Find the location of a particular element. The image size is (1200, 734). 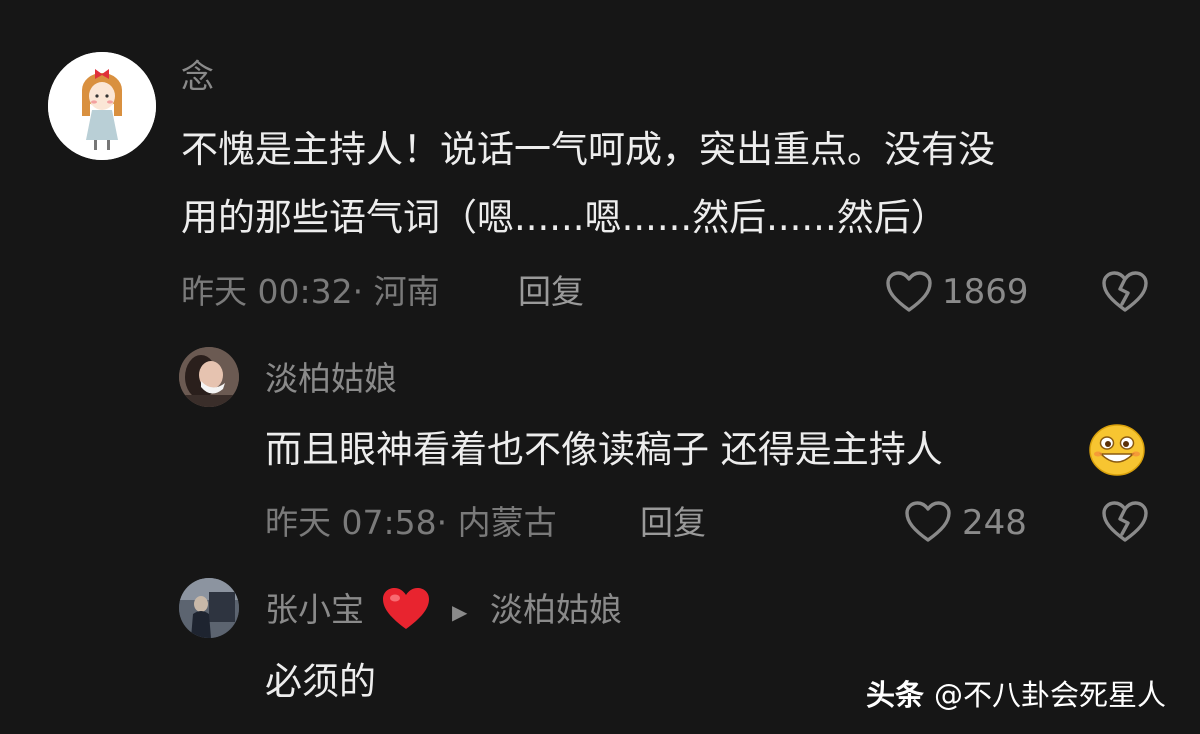

reply-text: 而且眼神看着也不像读稿子 还得是主持人 is located at coordinates (604, 449).